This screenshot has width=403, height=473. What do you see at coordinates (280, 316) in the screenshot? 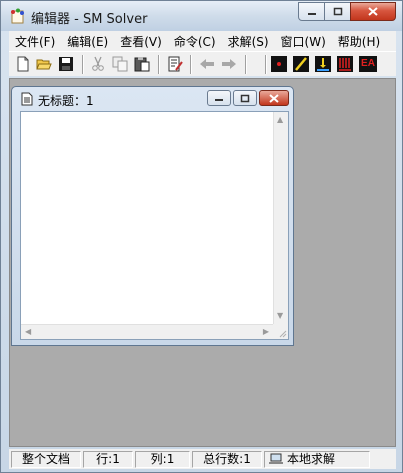
I see `scroll-down-icon: ▼` at bounding box center [280, 316].